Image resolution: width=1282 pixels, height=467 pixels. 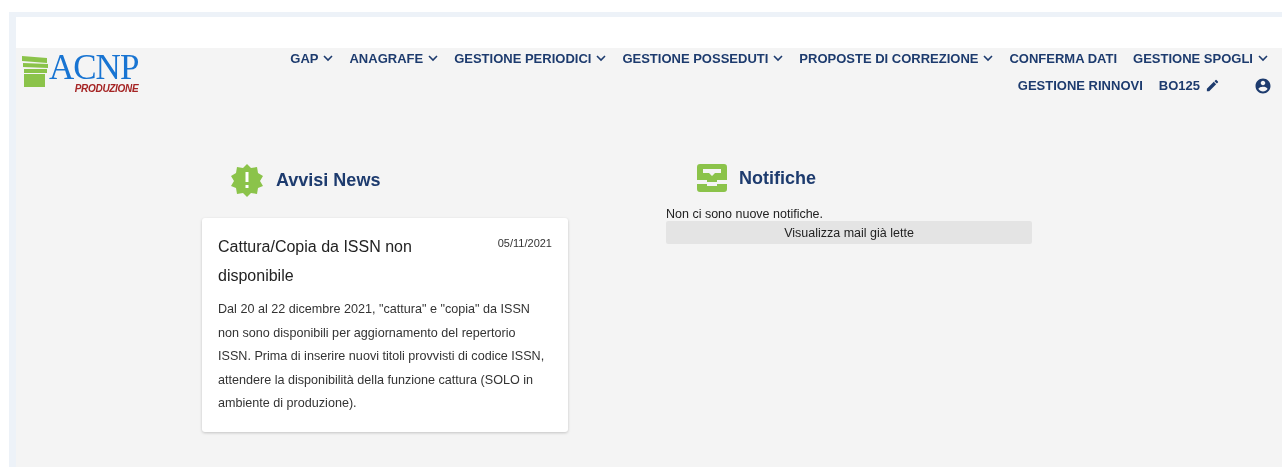 What do you see at coordinates (849, 232) in the screenshot?
I see `read-mail-button: Visualizza mail già lette` at bounding box center [849, 232].